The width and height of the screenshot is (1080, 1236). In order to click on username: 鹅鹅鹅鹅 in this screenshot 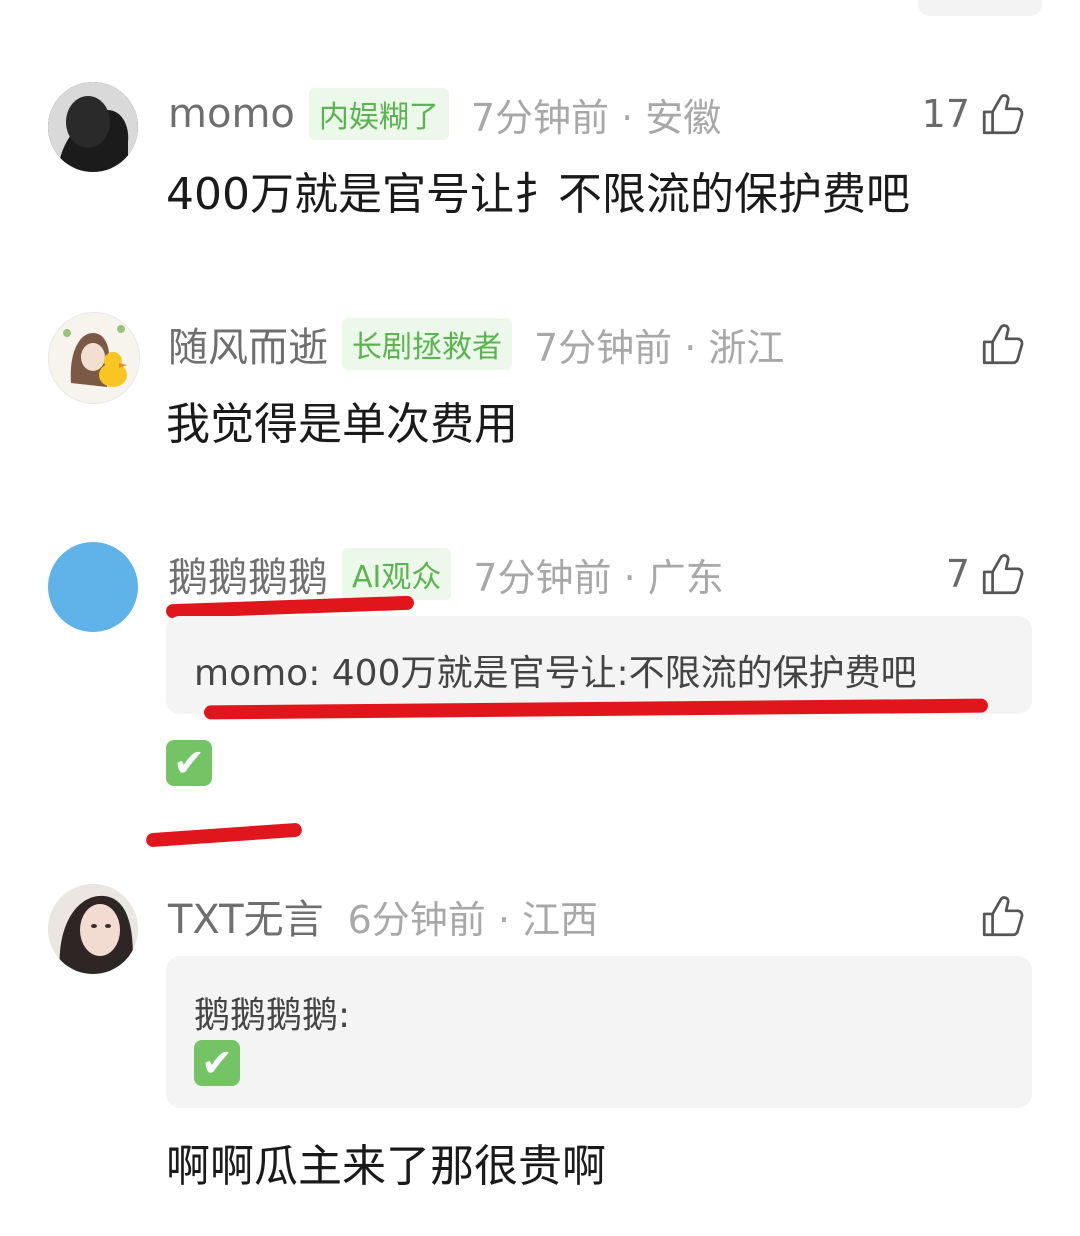, I will do `click(248, 574)`.